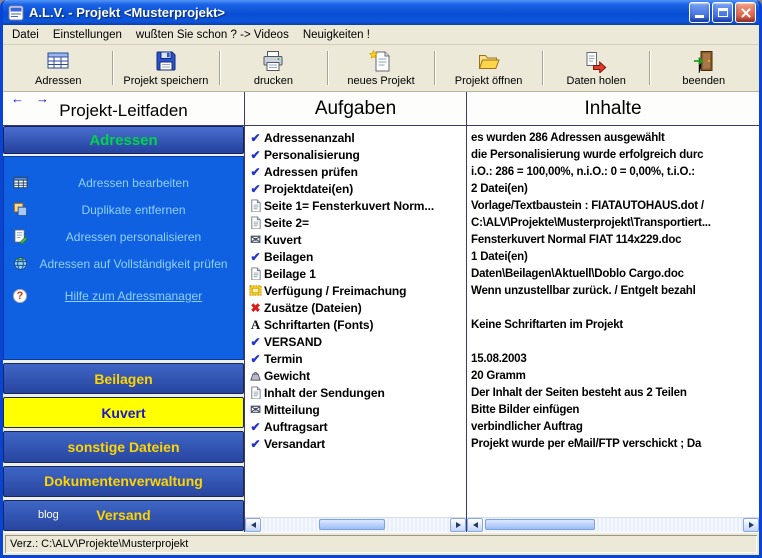 This screenshot has width=762, height=558. I want to click on task-label: Adressenanzahl, so click(309, 137).